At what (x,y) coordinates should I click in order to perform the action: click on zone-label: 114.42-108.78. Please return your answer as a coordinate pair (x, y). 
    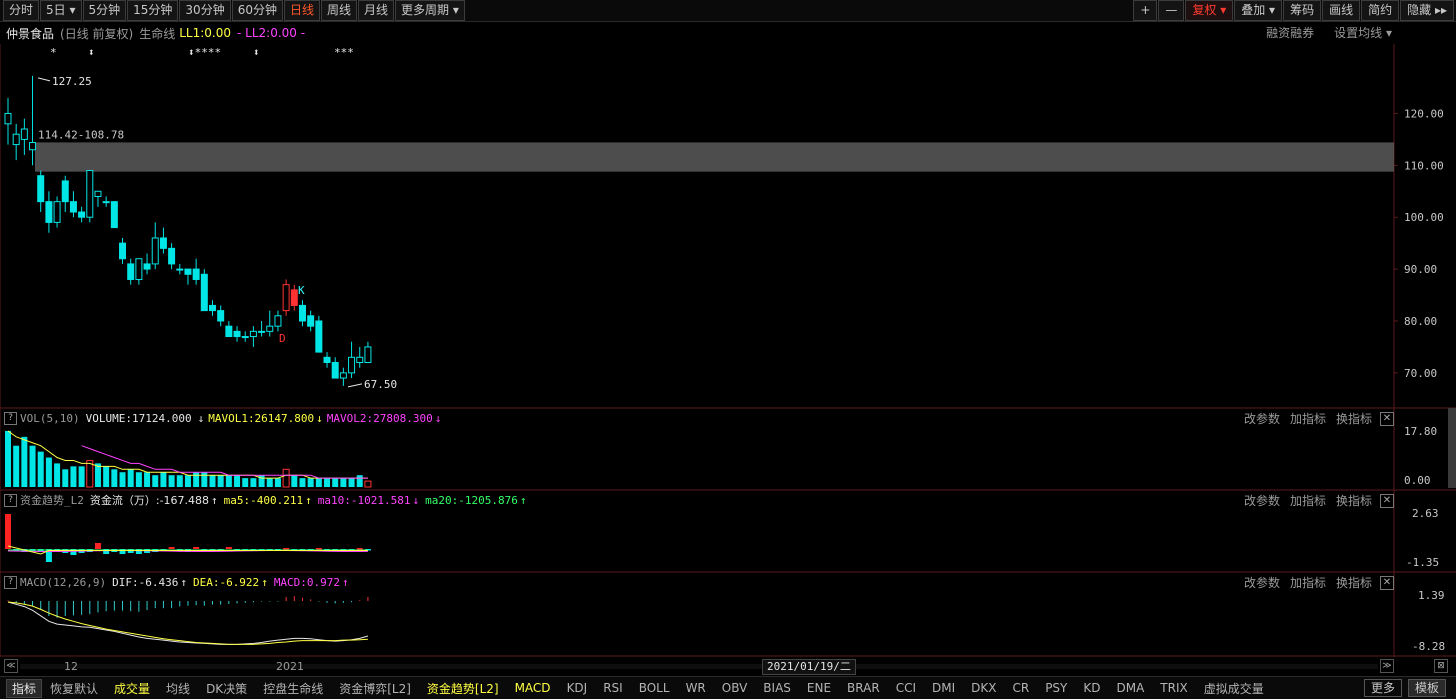
    Looking at the image, I should click on (81, 134).